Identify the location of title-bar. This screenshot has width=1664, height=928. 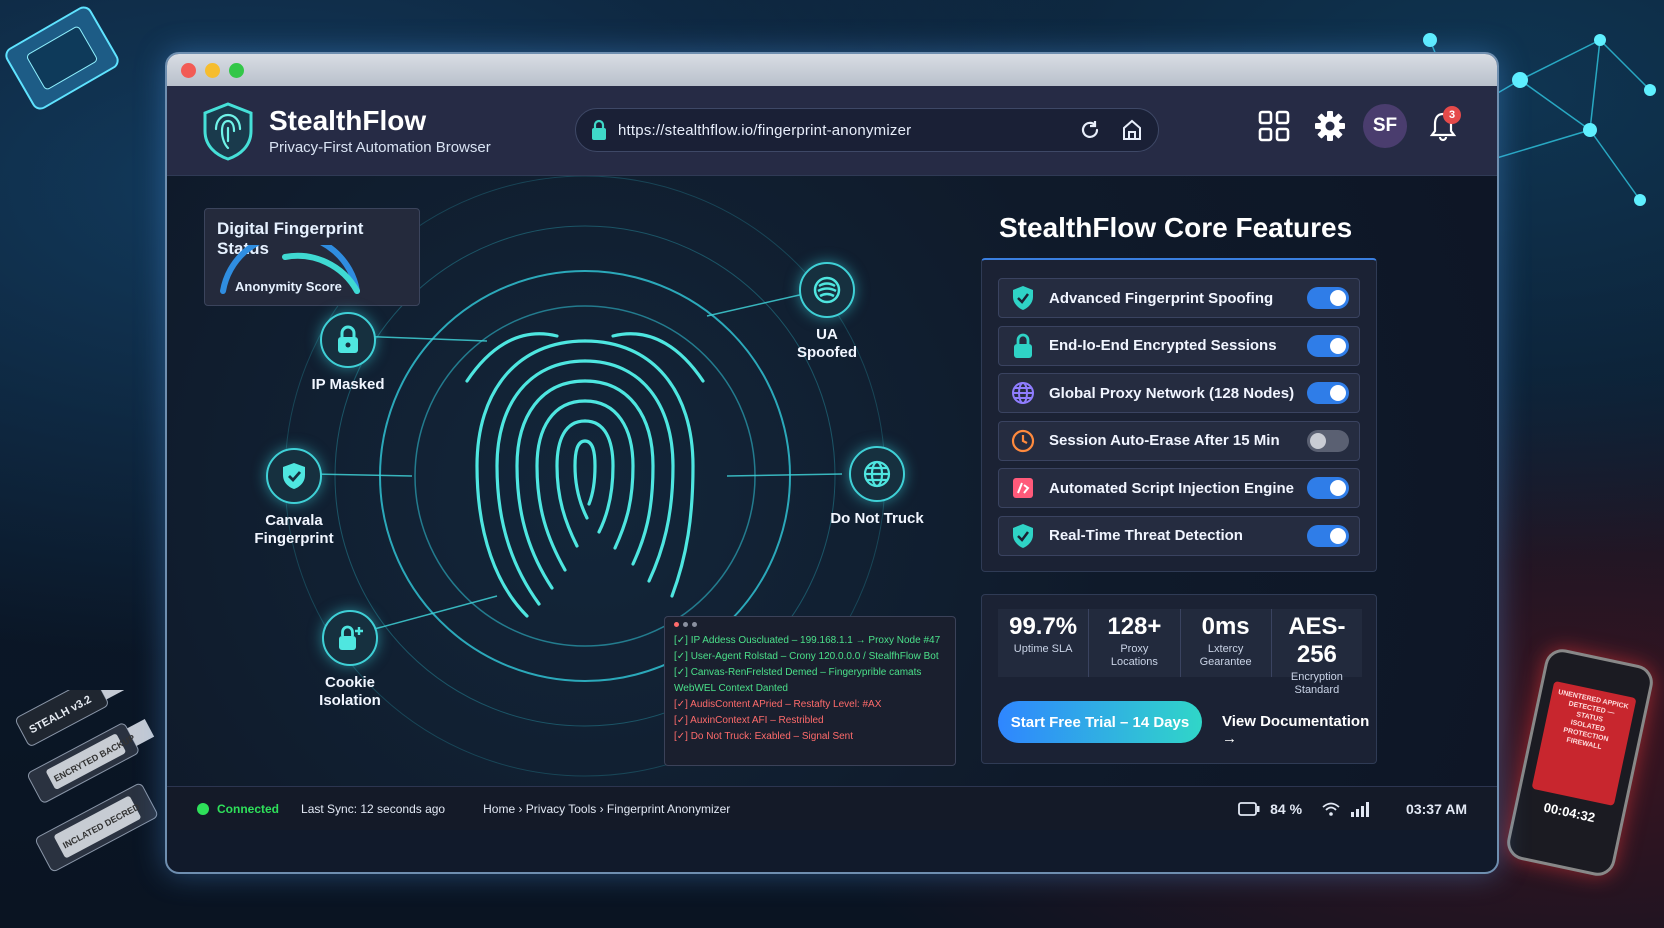
(832, 70).